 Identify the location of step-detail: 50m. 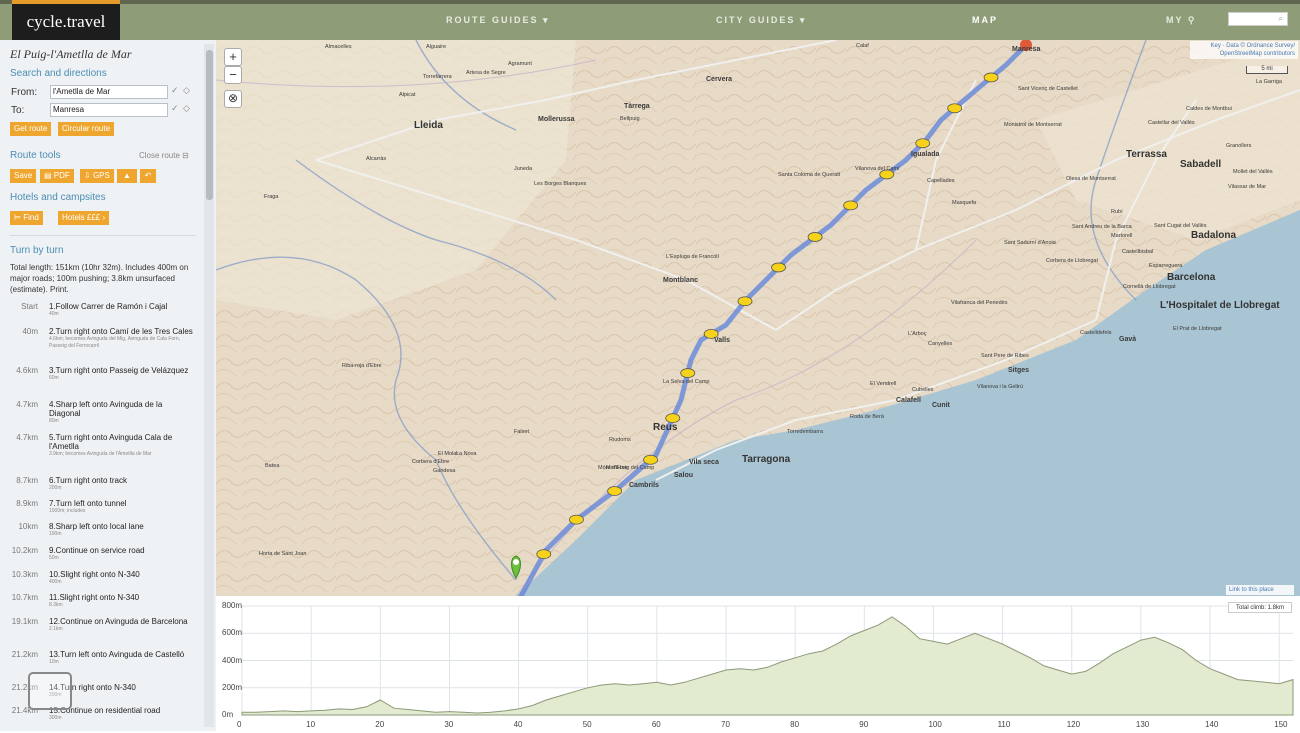
(54, 558).